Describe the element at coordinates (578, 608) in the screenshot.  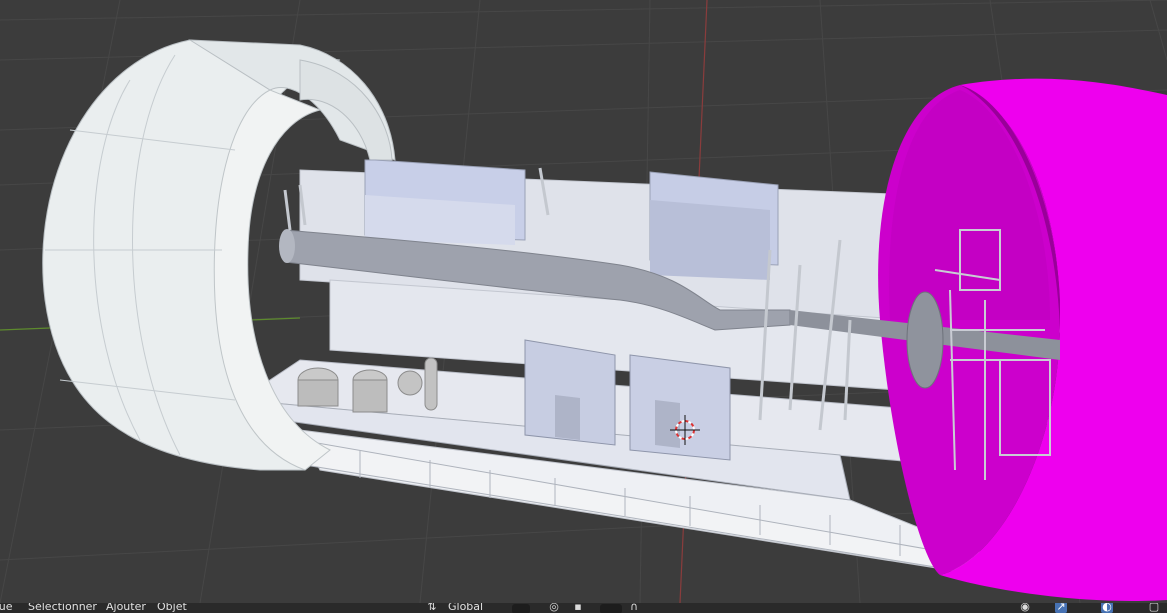
I see `snap-increment-icon: ▪` at that location.